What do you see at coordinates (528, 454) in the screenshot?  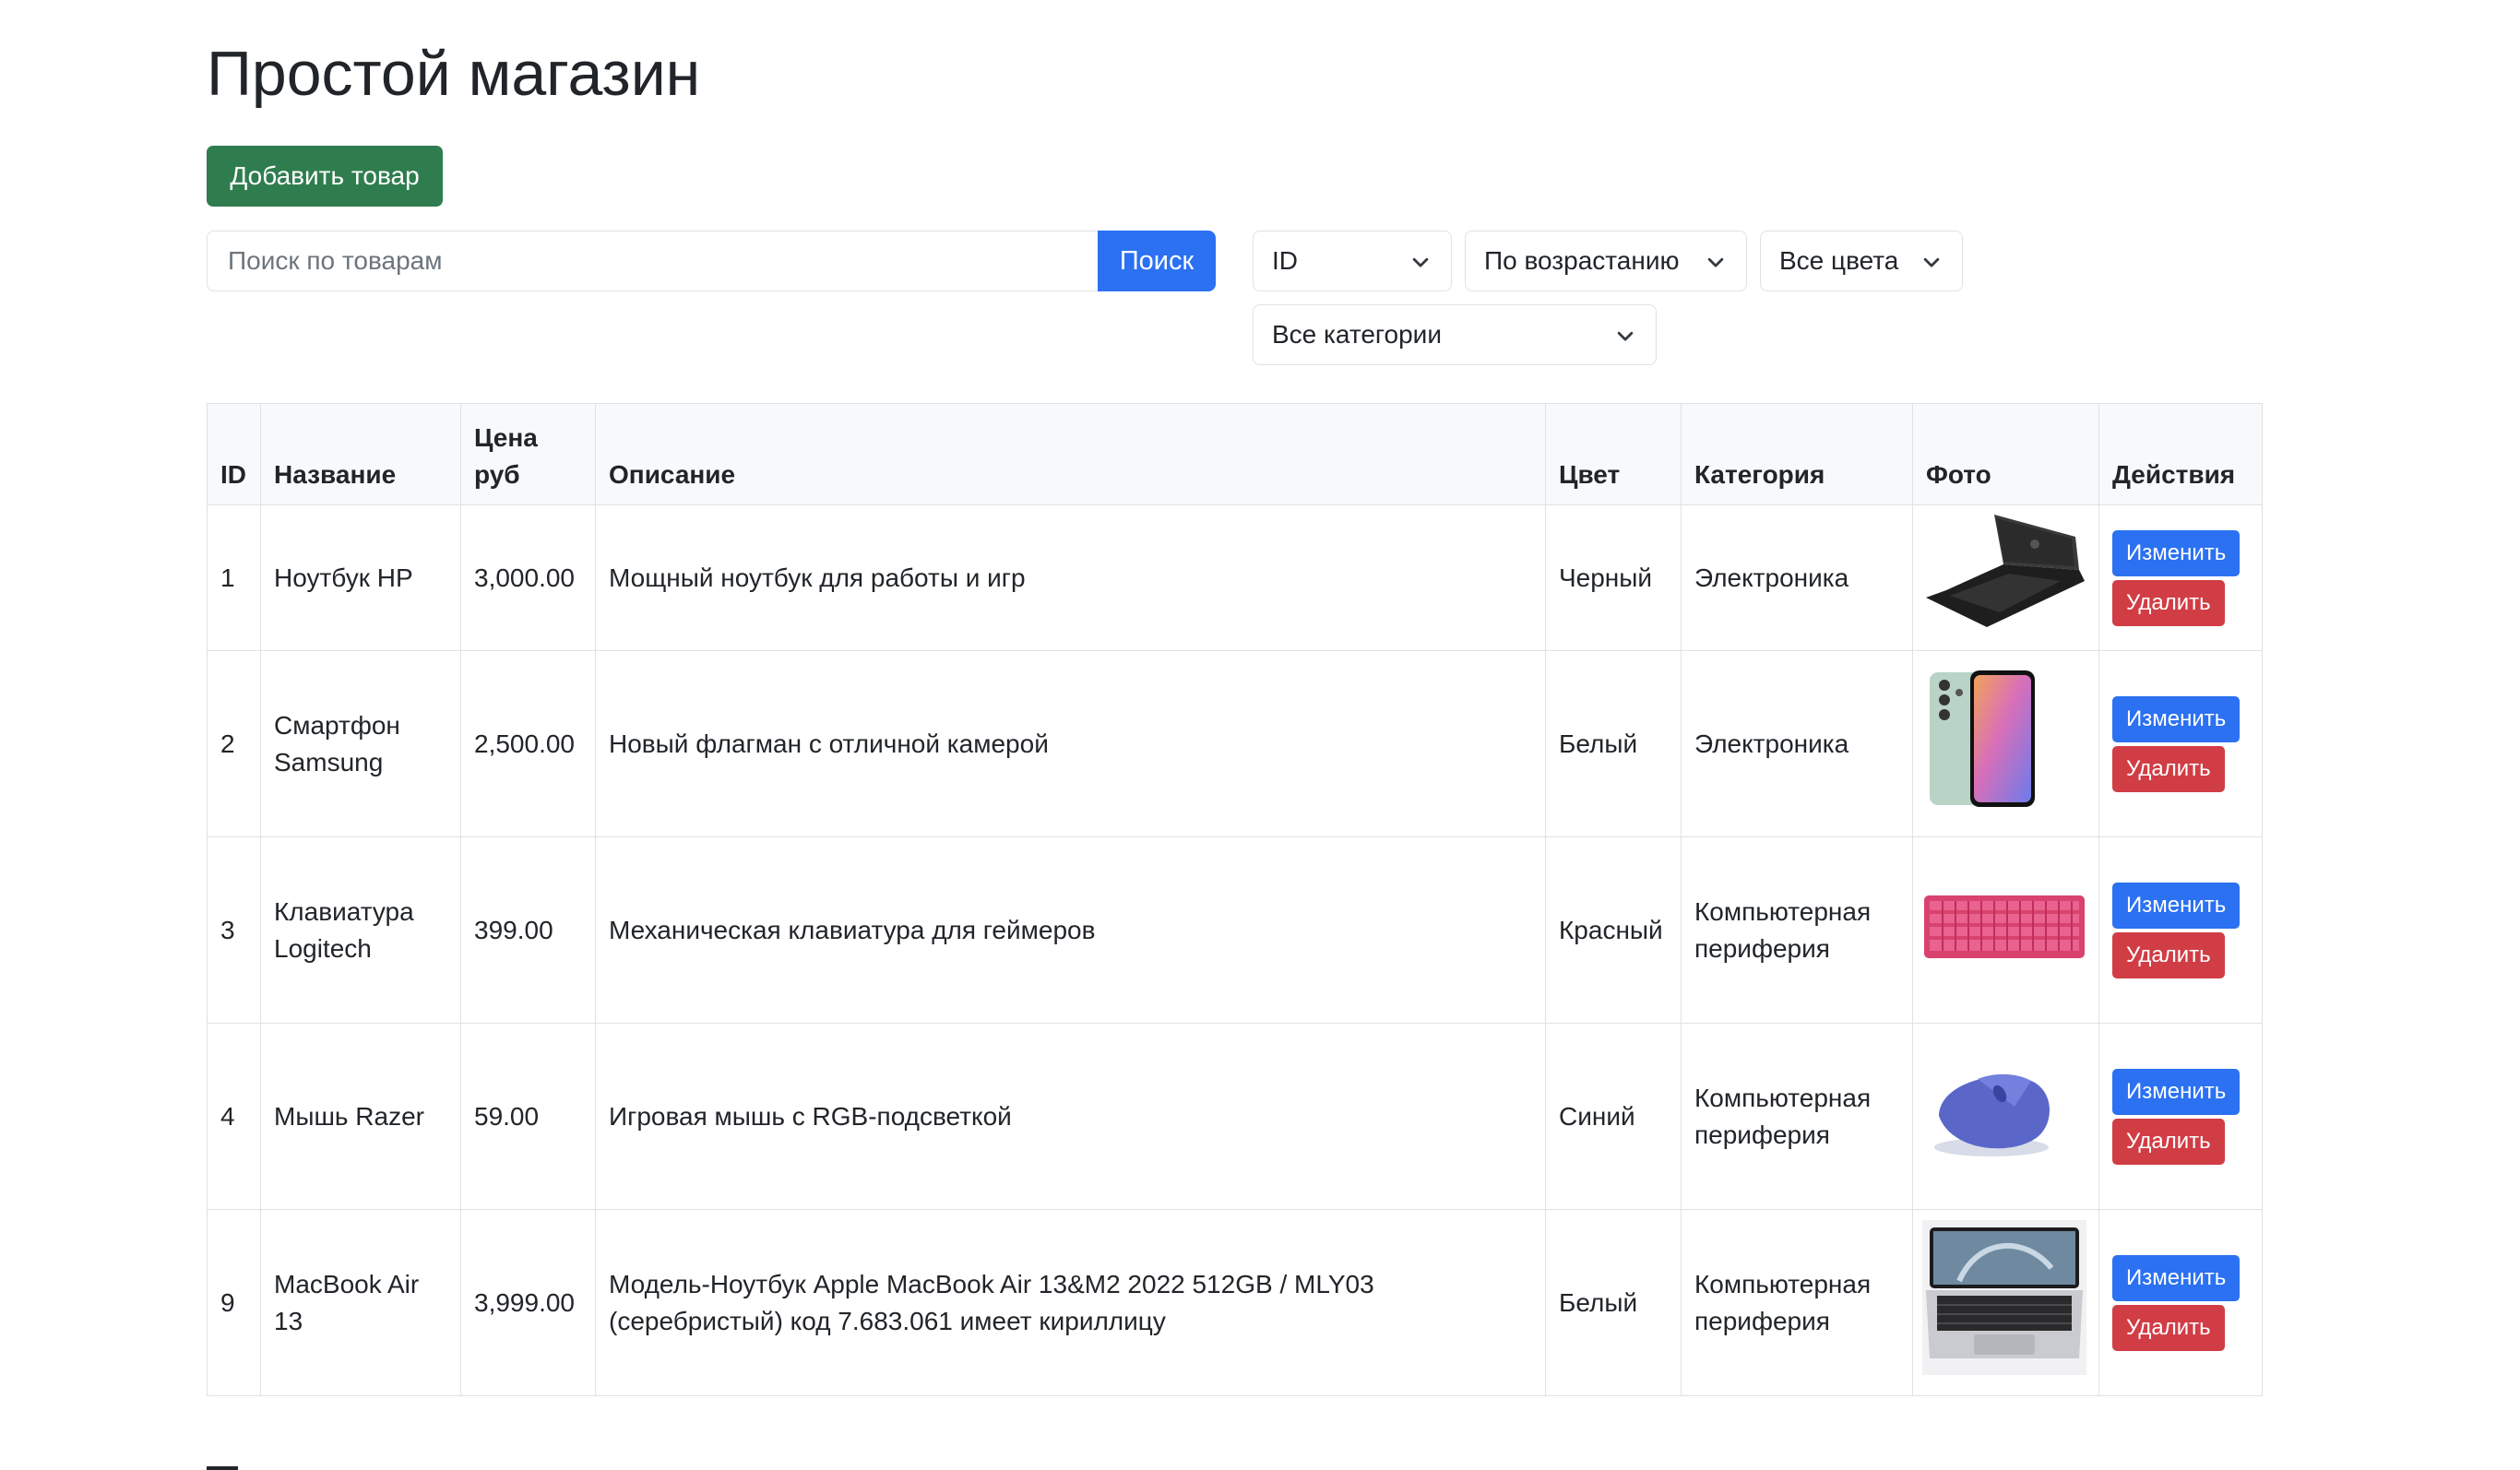 I see `column-header-price: Цена руб` at bounding box center [528, 454].